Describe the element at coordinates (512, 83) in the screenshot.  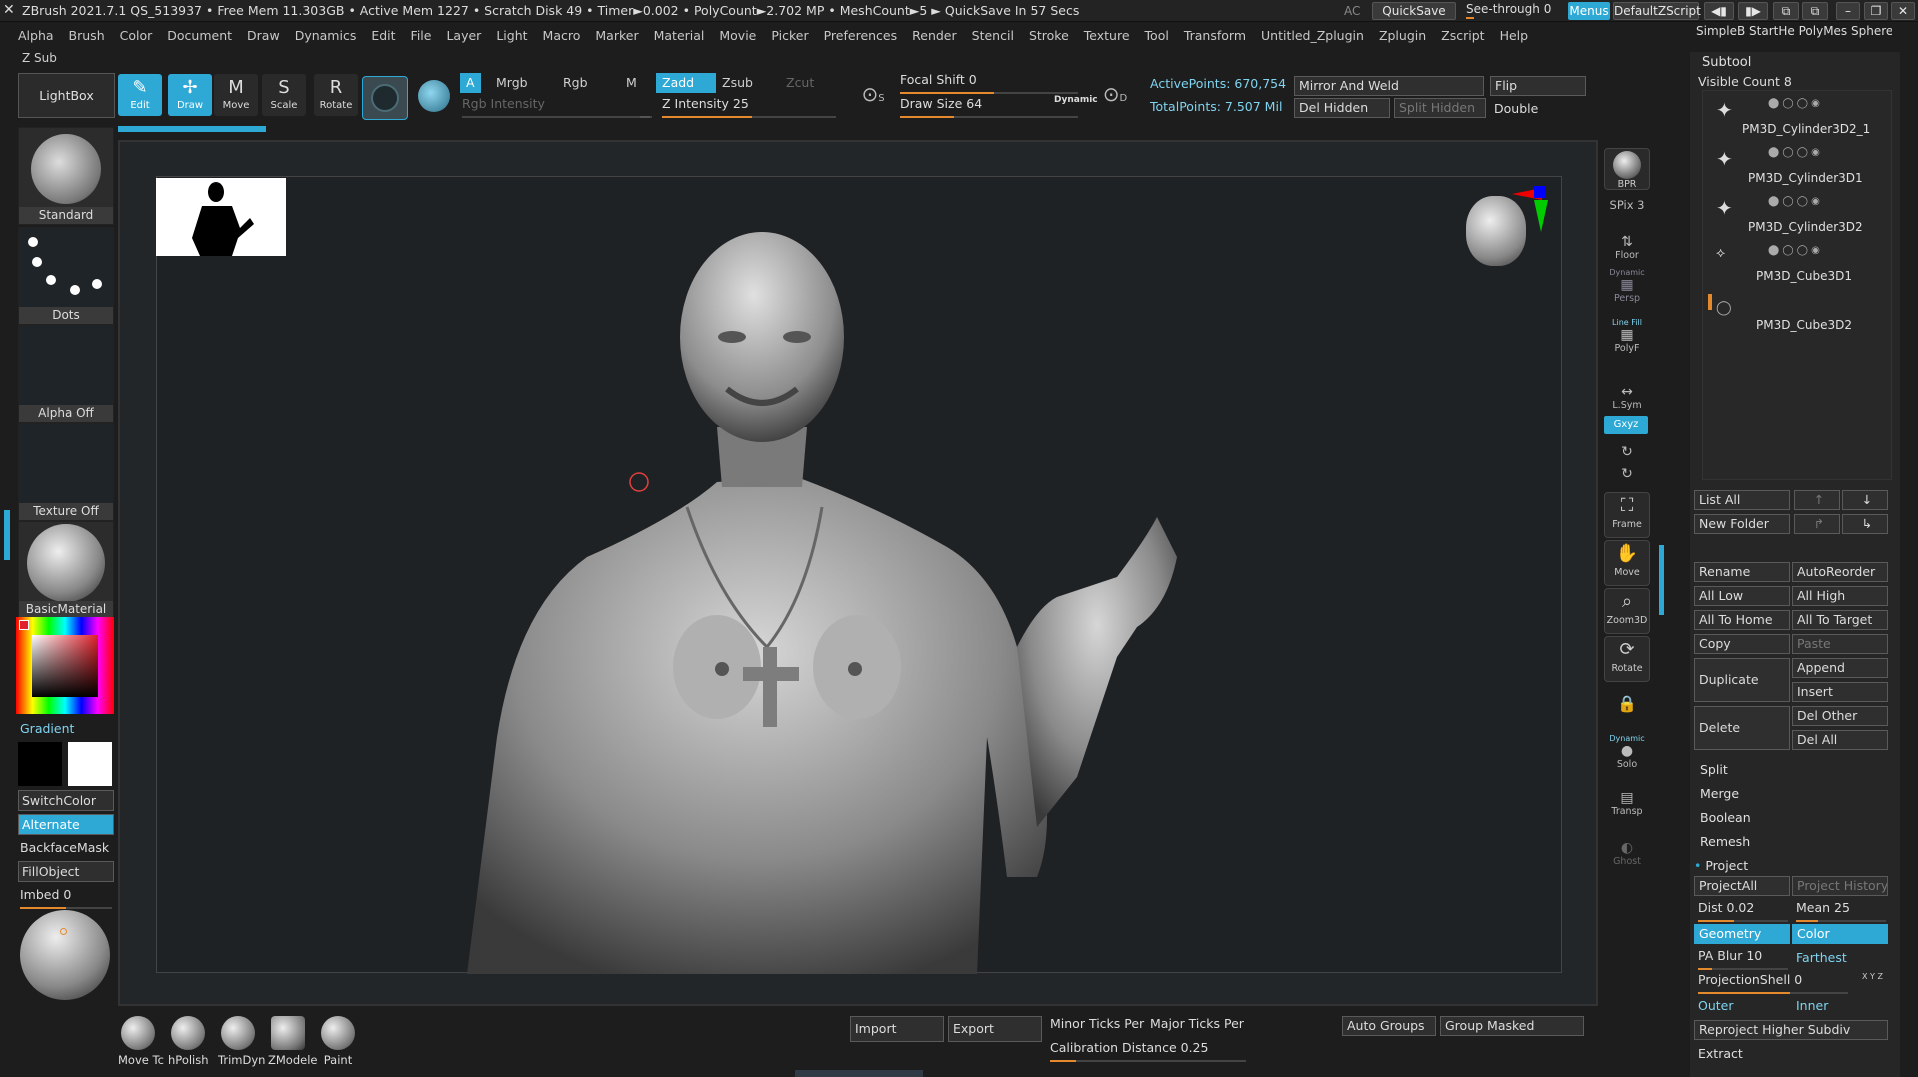
I see `mrgb-toggle: Mrgb` at that location.